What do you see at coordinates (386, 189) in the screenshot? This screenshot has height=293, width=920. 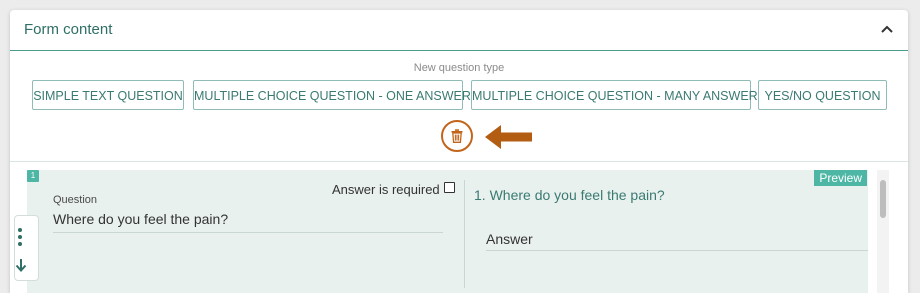 I see `answer-required-label: Answer is required` at bounding box center [386, 189].